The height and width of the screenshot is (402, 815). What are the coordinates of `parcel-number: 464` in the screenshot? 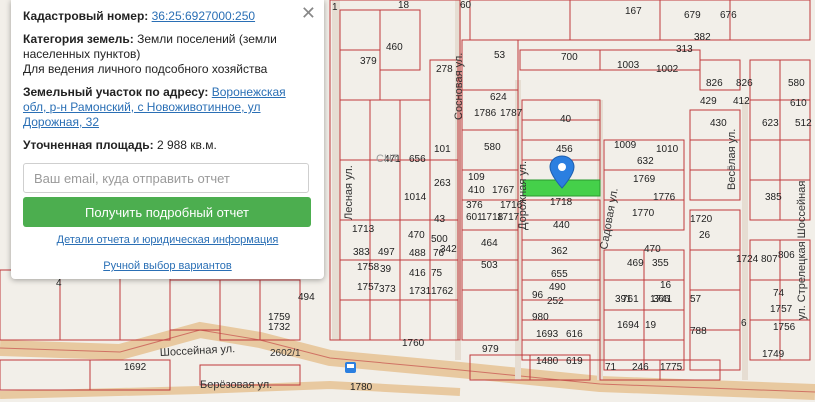 It's located at (489, 243).